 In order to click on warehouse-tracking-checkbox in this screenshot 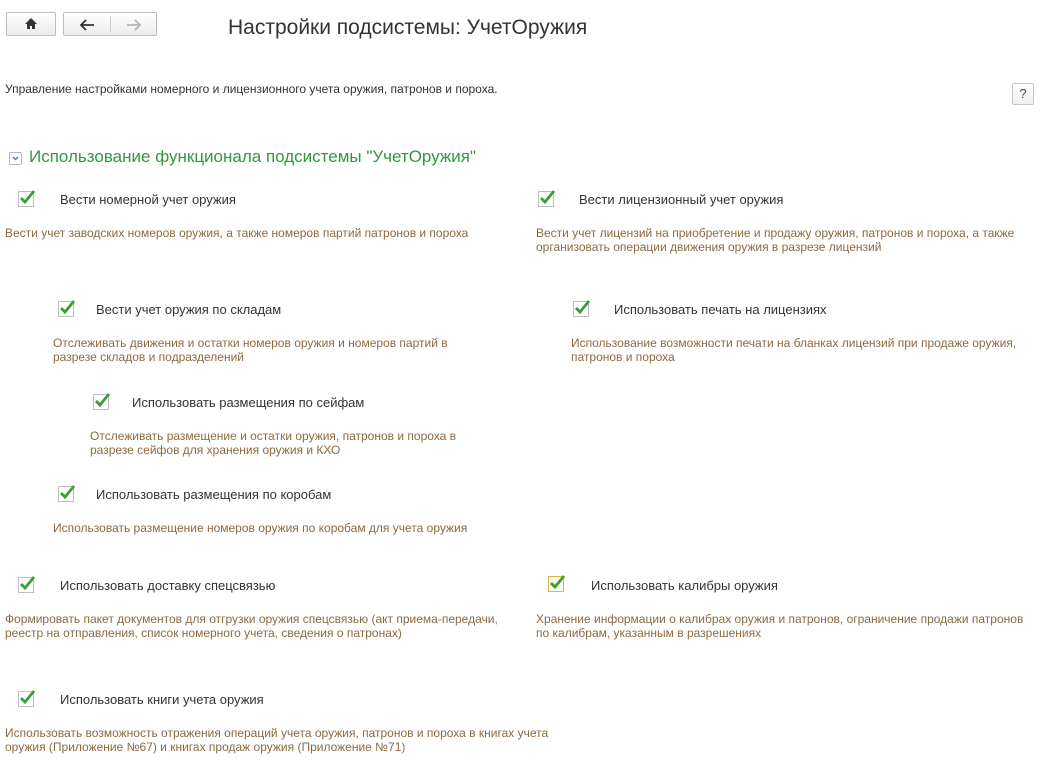, I will do `click(67, 308)`.